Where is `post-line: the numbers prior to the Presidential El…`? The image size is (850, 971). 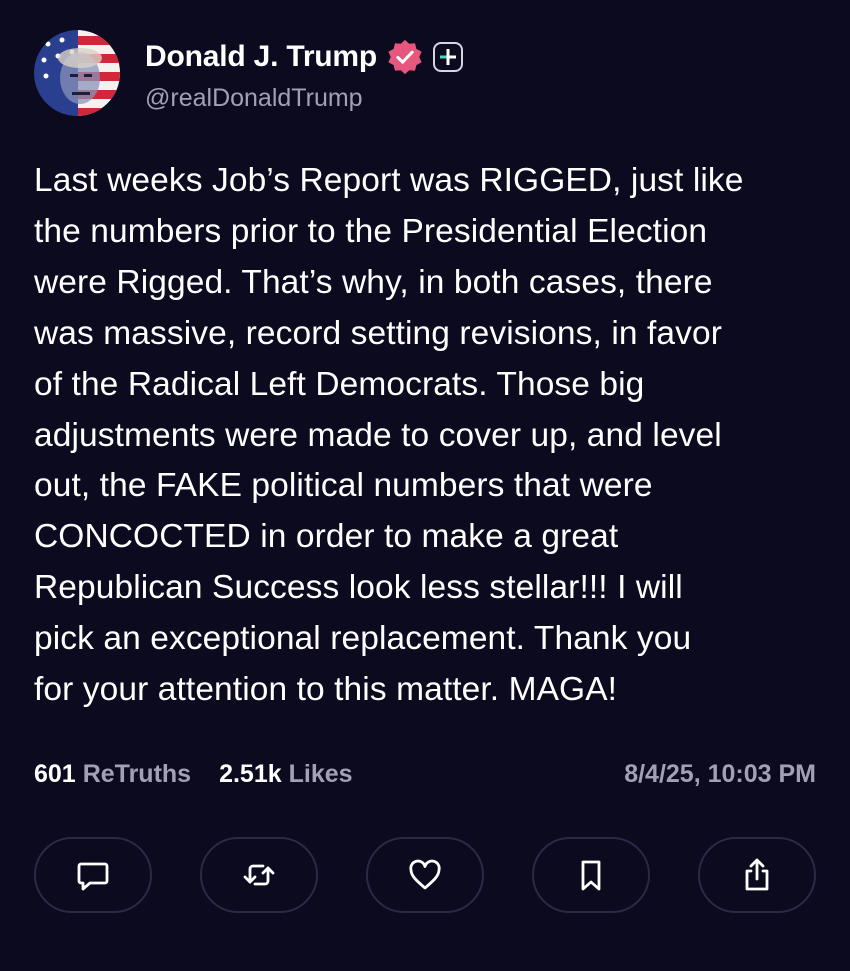
post-line: the numbers prior to the Presidential El… is located at coordinates (371, 231).